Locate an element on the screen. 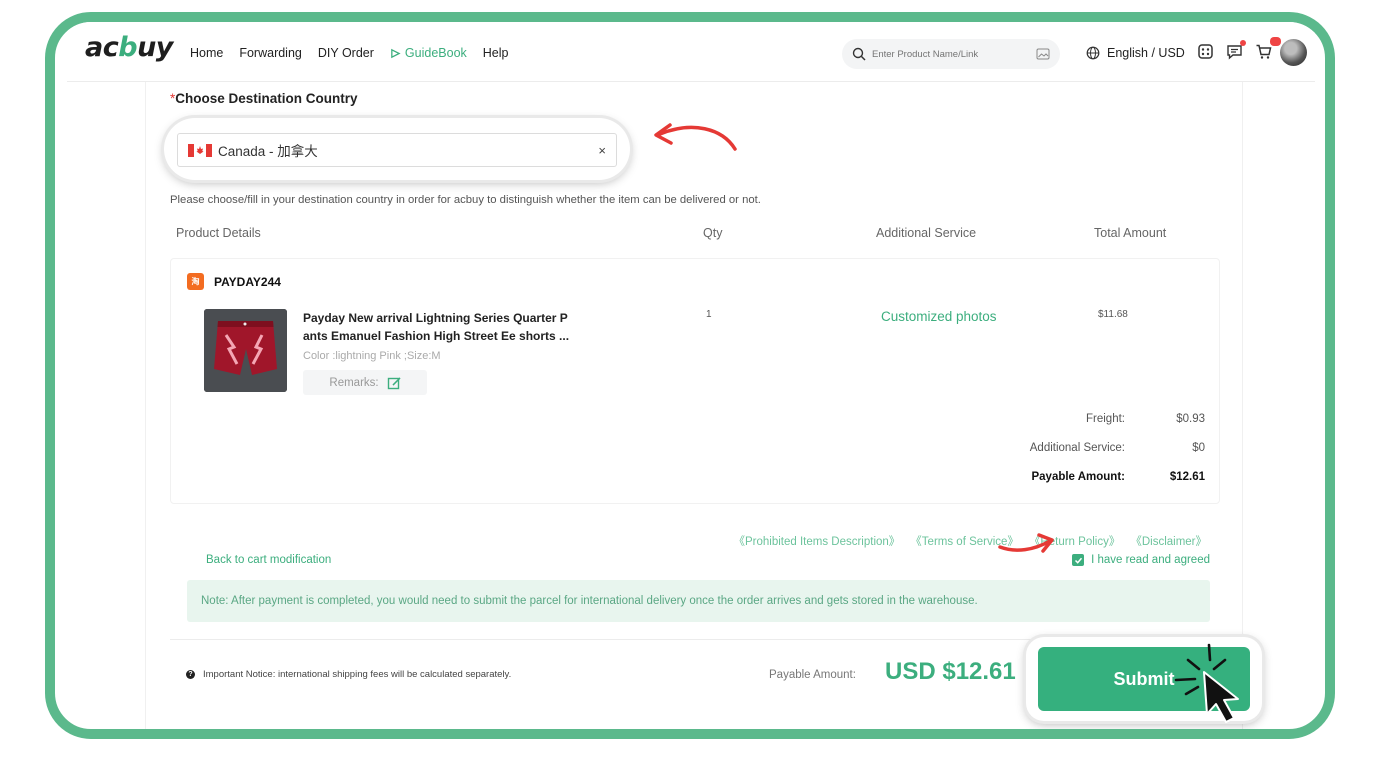 The width and height of the screenshot is (1376, 774). remarks-button: Remarks: is located at coordinates (365, 382).